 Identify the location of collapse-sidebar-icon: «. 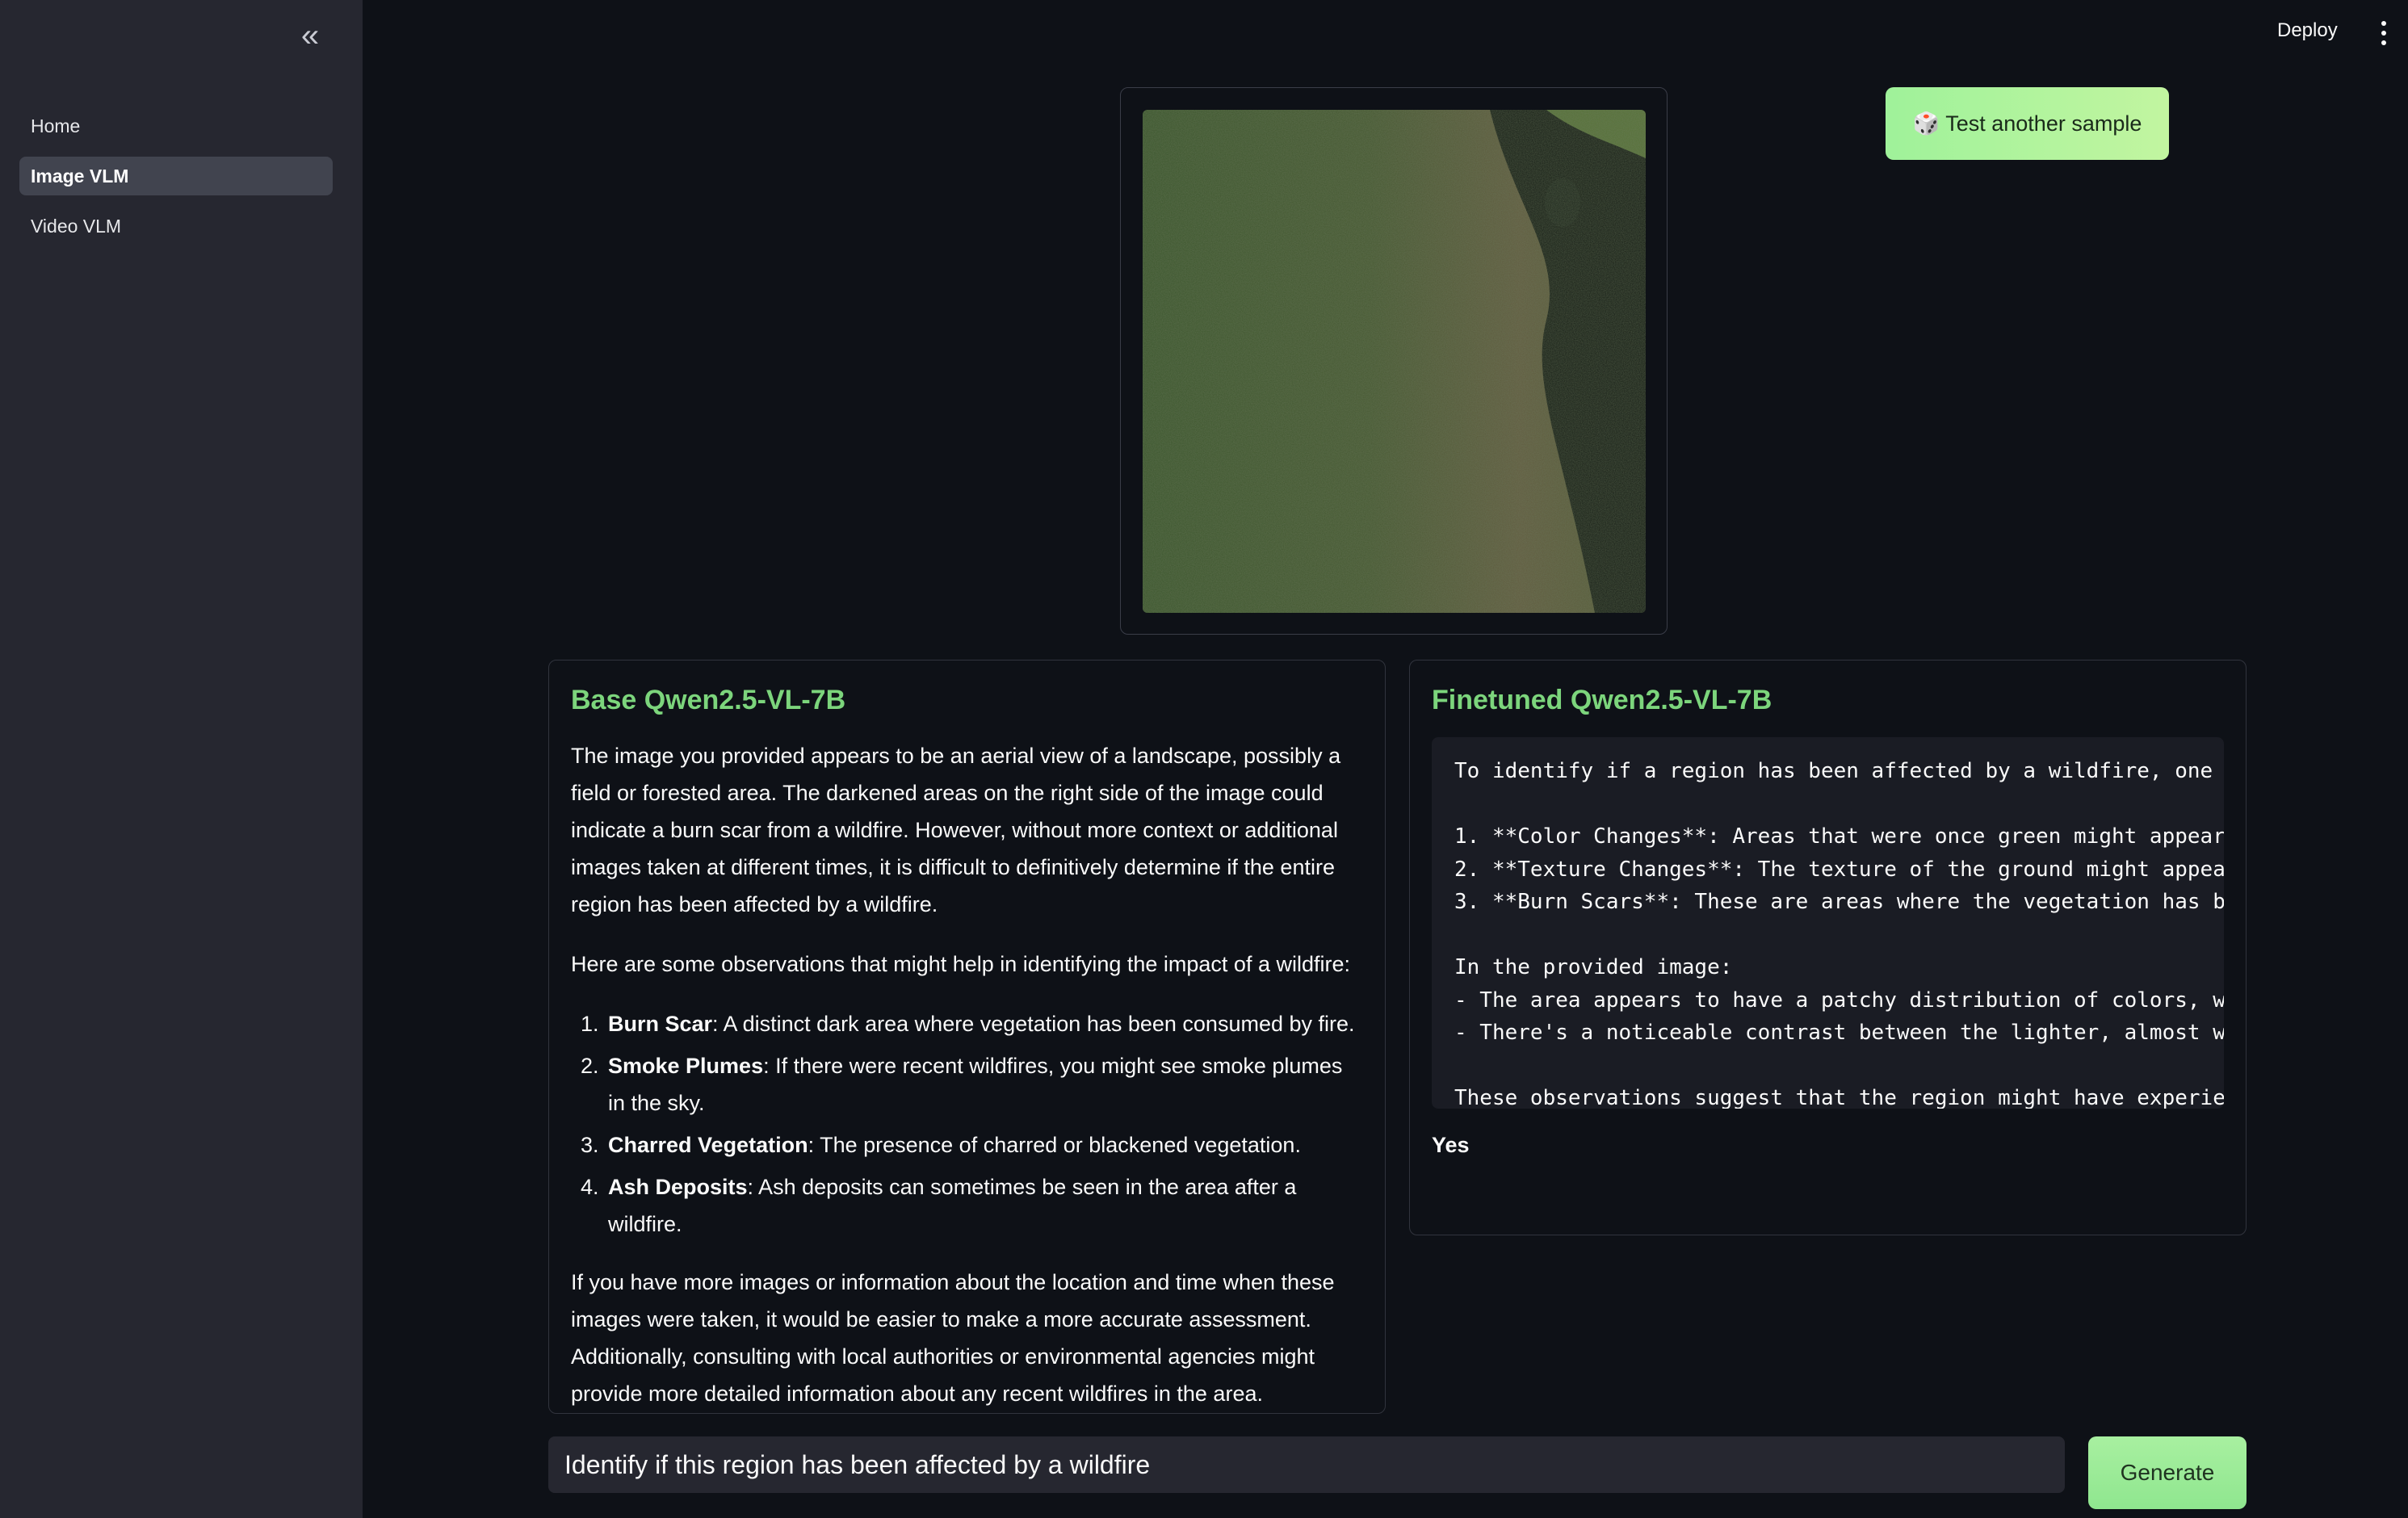
(310, 35).